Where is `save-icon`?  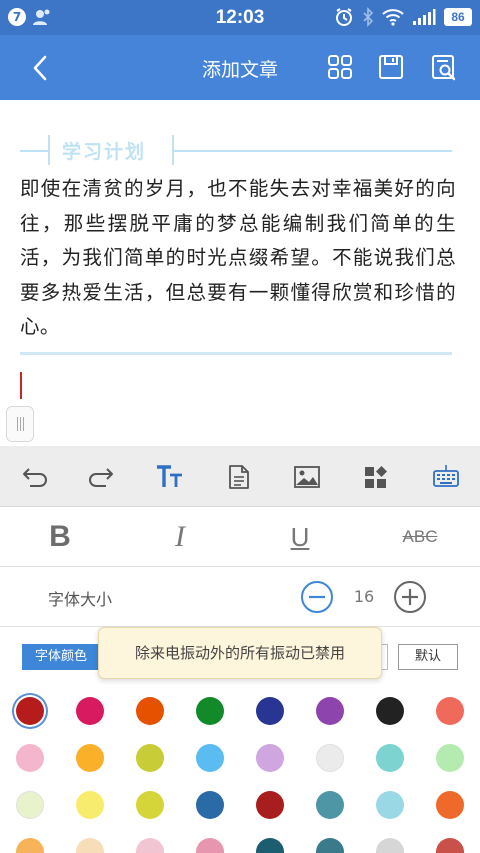 save-icon is located at coordinates (391, 67).